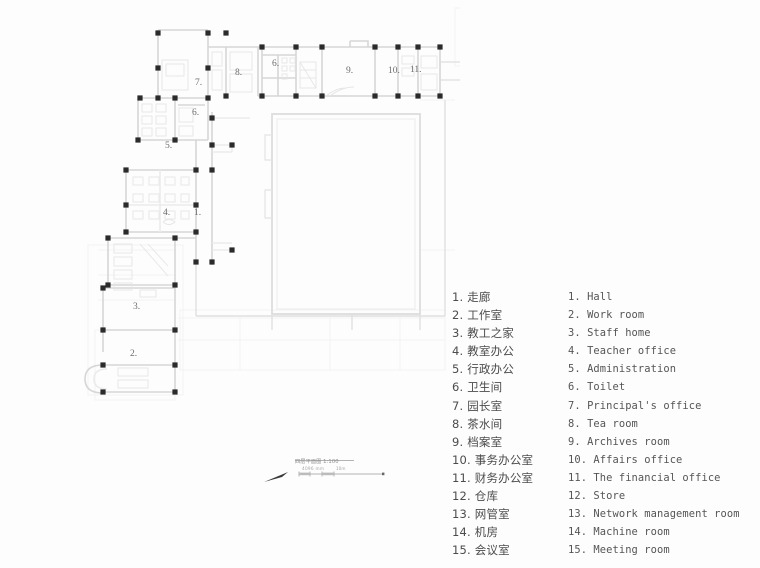  Describe the element at coordinates (483, 351) in the screenshot. I see `legend-row-cn-4: 4. 教室办公` at that location.